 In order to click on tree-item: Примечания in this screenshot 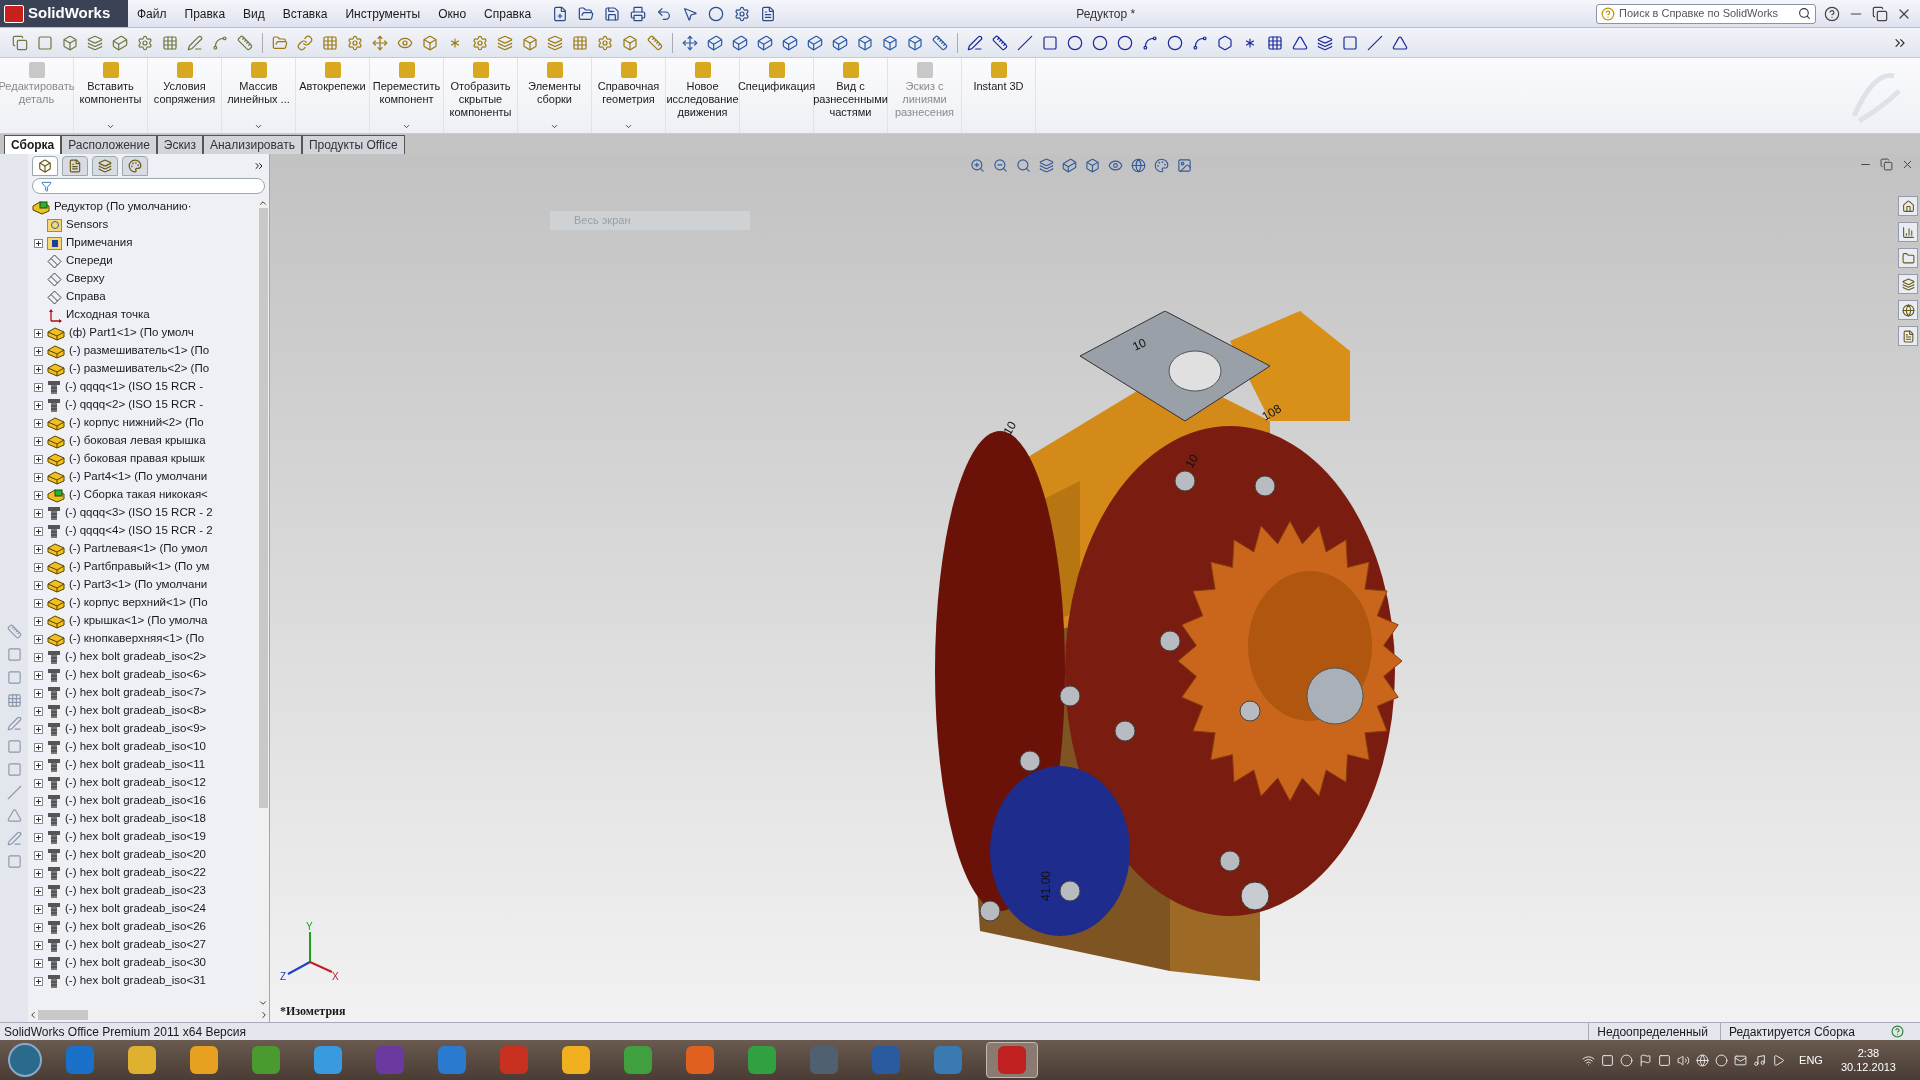, I will do `click(142, 243)`.